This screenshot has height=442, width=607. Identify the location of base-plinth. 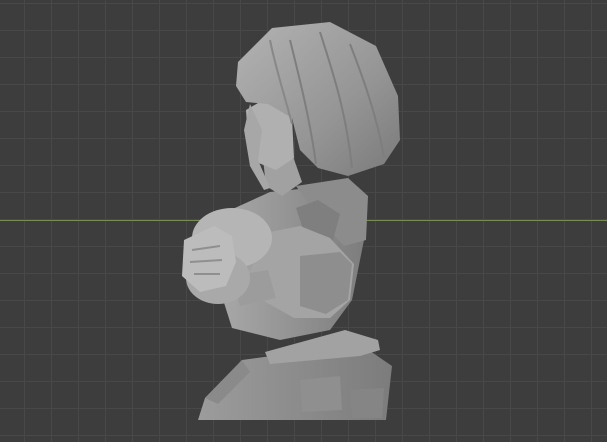
(295, 375).